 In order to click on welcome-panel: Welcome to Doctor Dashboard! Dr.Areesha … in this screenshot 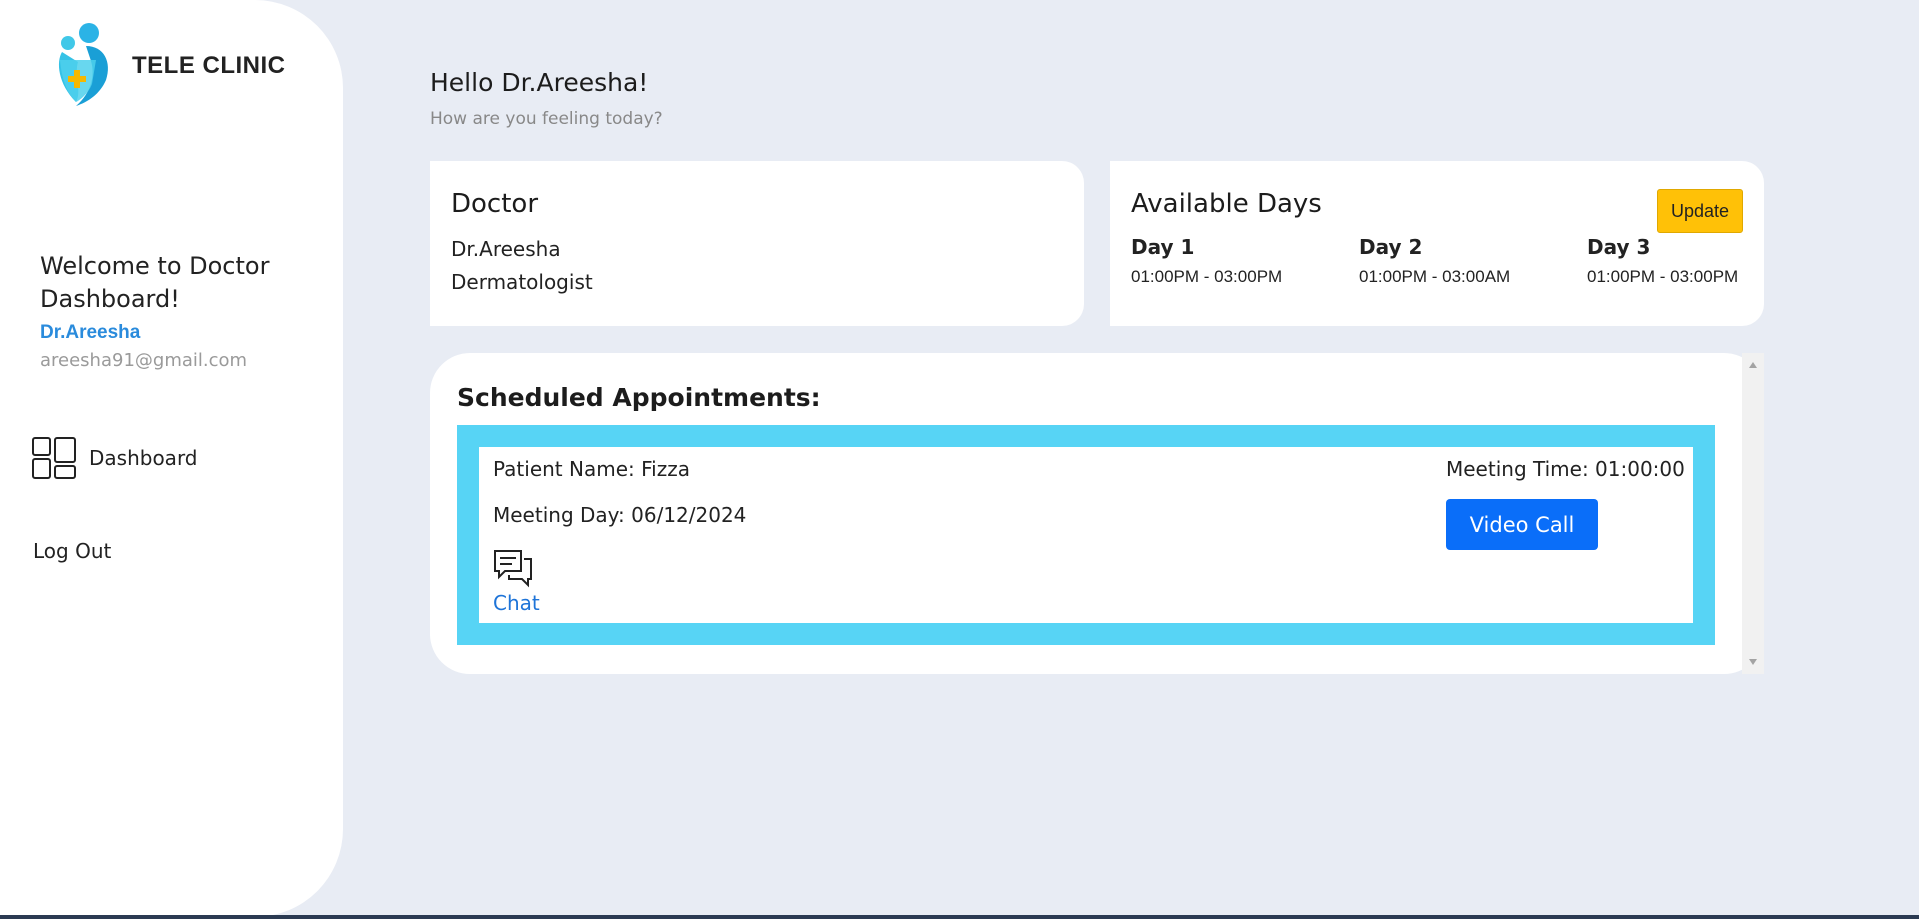, I will do `click(180, 310)`.